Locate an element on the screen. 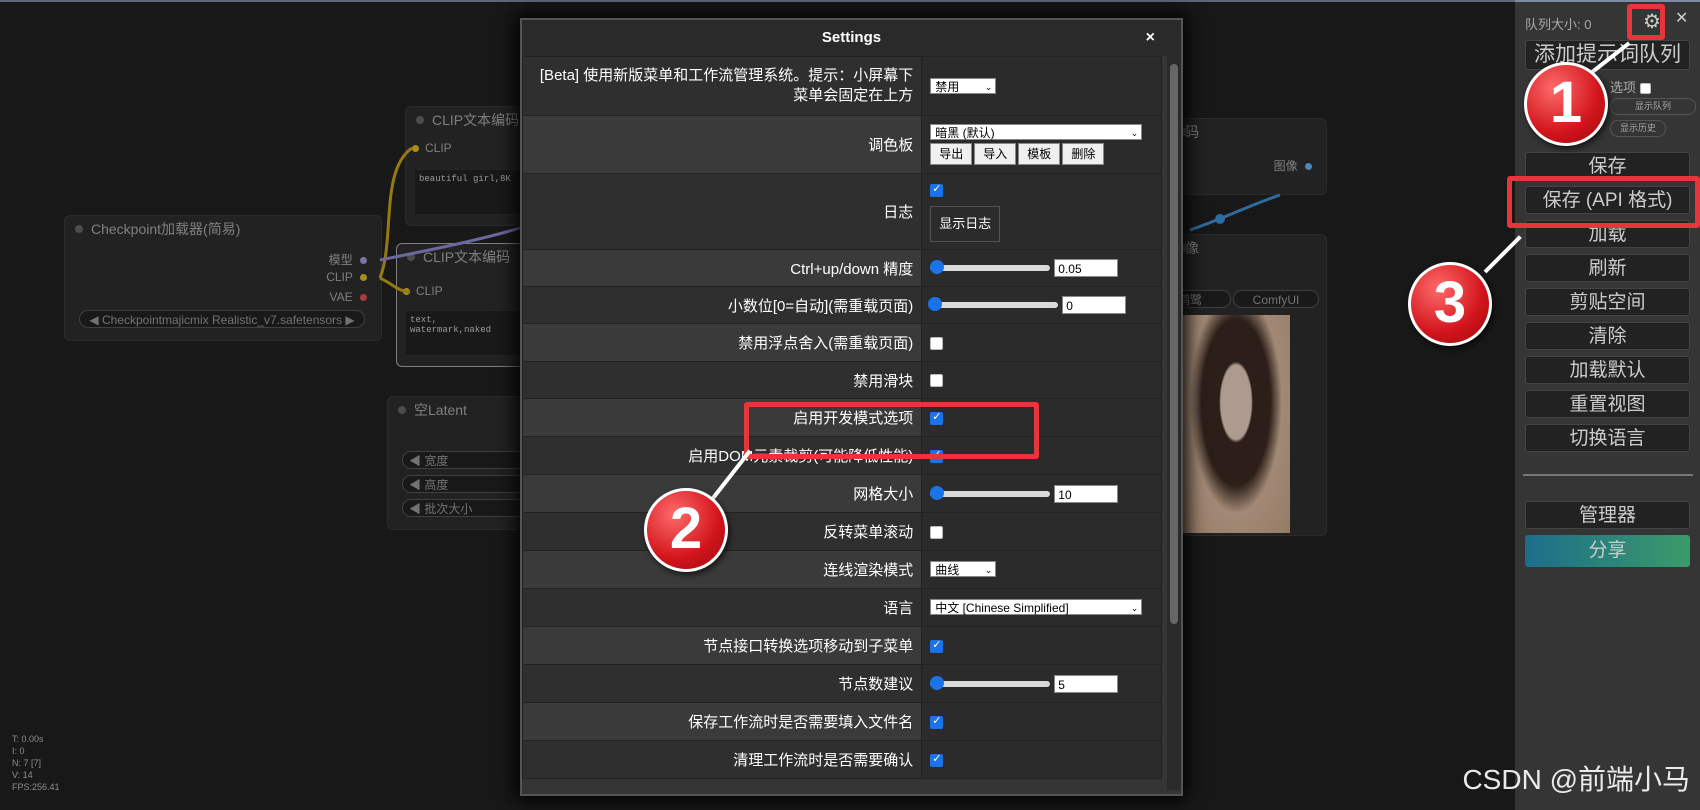  grid-size-input: 10 is located at coordinates (1086, 493).